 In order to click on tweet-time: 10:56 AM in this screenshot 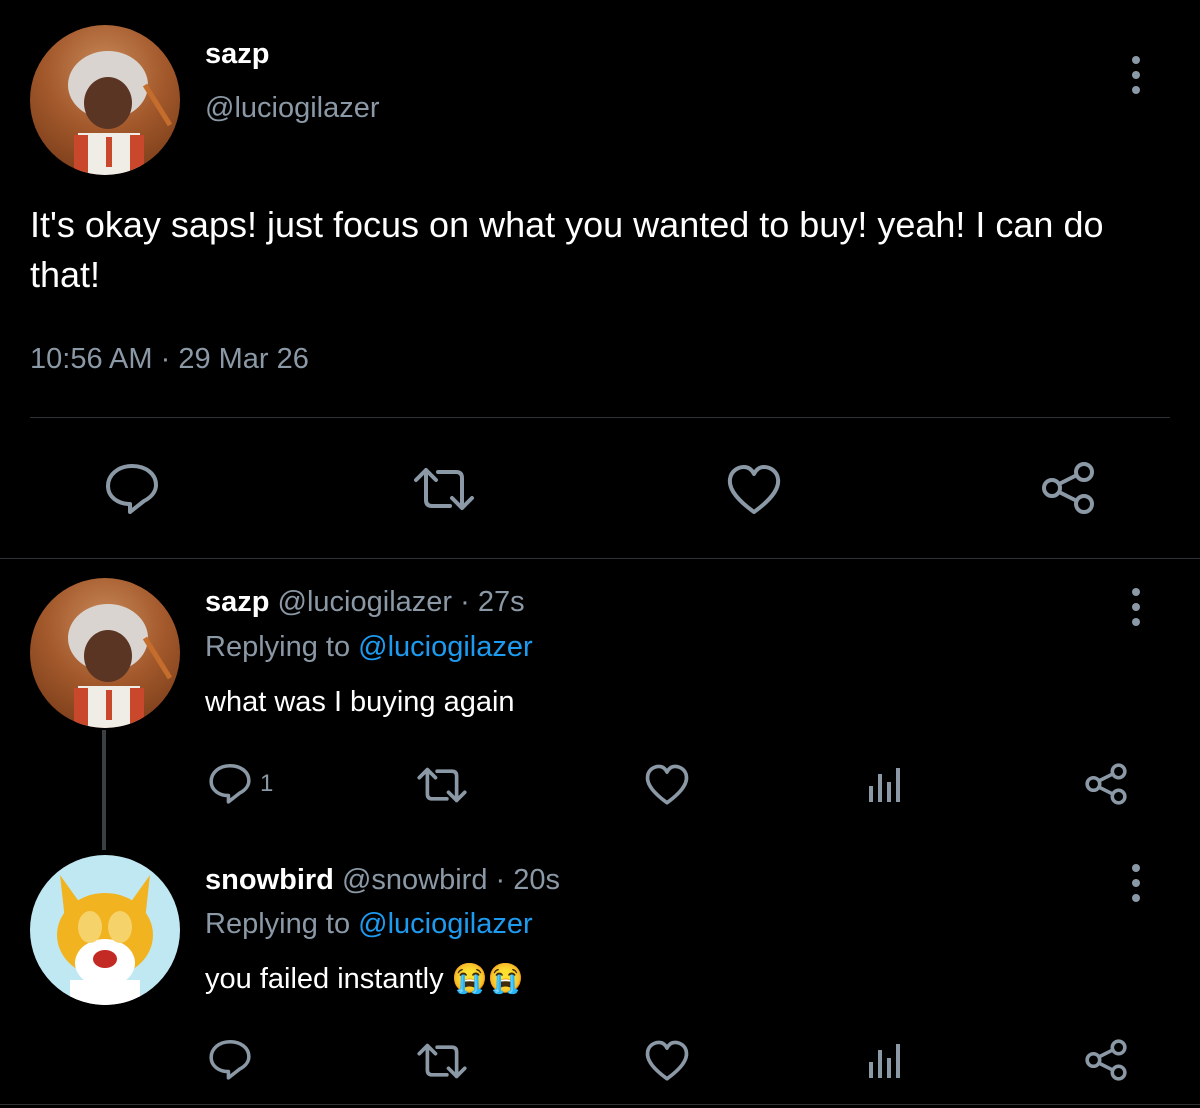, I will do `click(91, 359)`.